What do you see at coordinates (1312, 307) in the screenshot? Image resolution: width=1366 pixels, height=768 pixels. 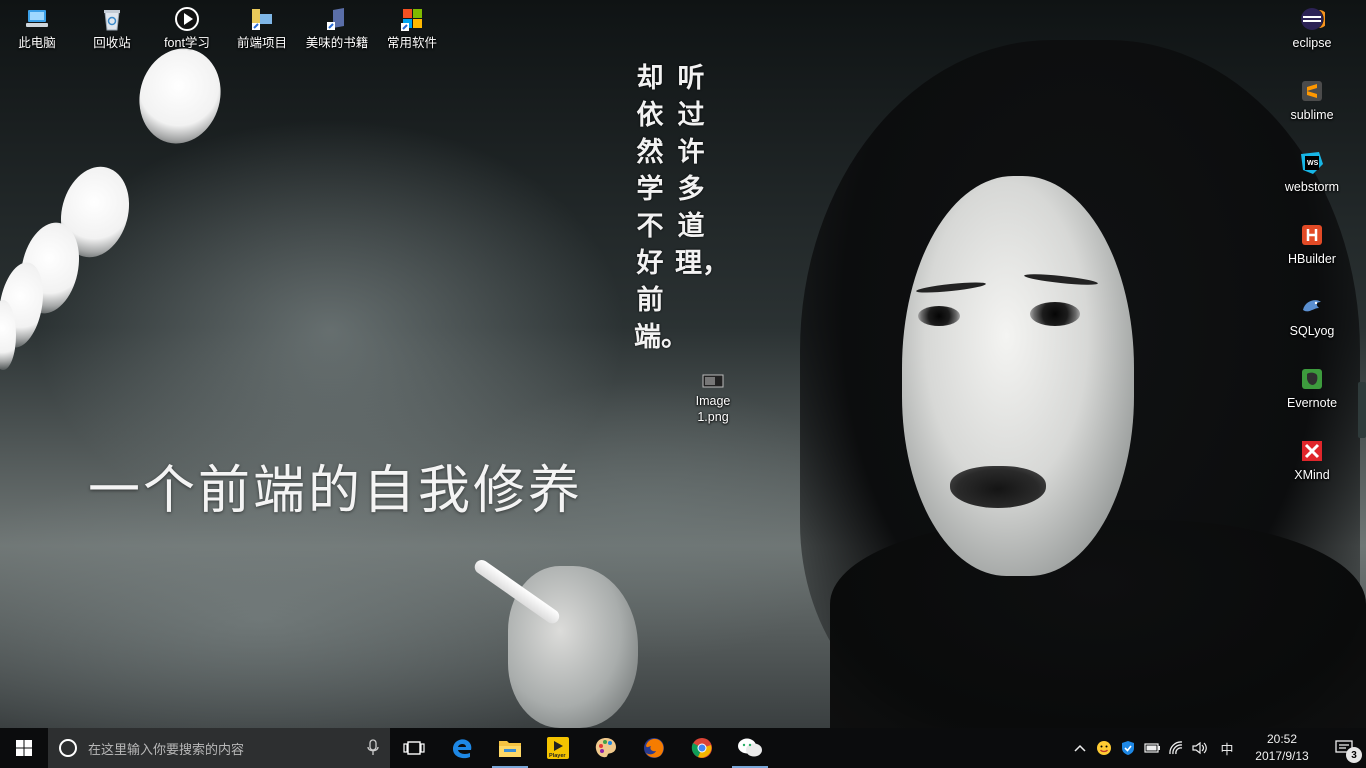 I see `sqlyog-icon` at bounding box center [1312, 307].